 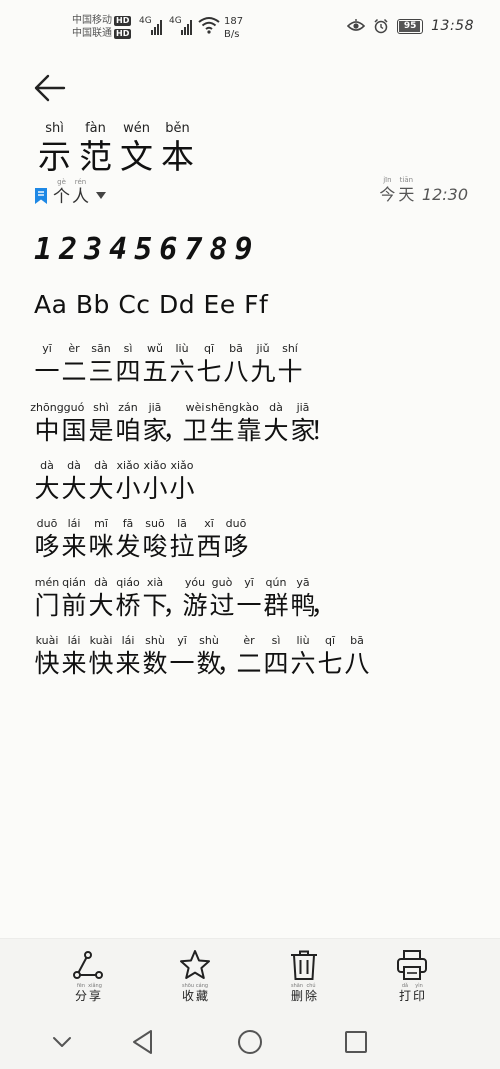 I want to click on ruby-char: qún 群, so click(x=276, y=598).